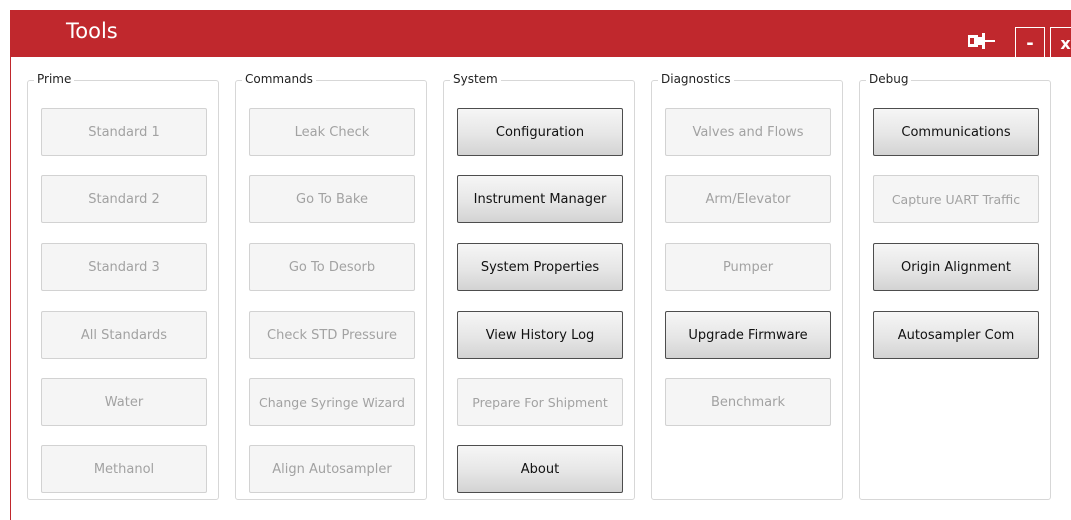 This screenshot has width=1071, height=520. What do you see at coordinates (540, 402) in the screenshot?
I see `prepare-for-shipment-button: Prepare For Shipment` at bounding box center [540, 402].